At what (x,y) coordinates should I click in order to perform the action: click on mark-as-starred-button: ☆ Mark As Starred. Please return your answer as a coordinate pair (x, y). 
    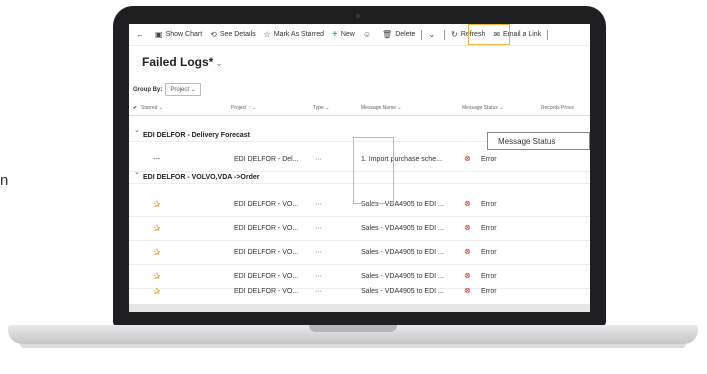
    Looking at the image, I should click on (294, 34).